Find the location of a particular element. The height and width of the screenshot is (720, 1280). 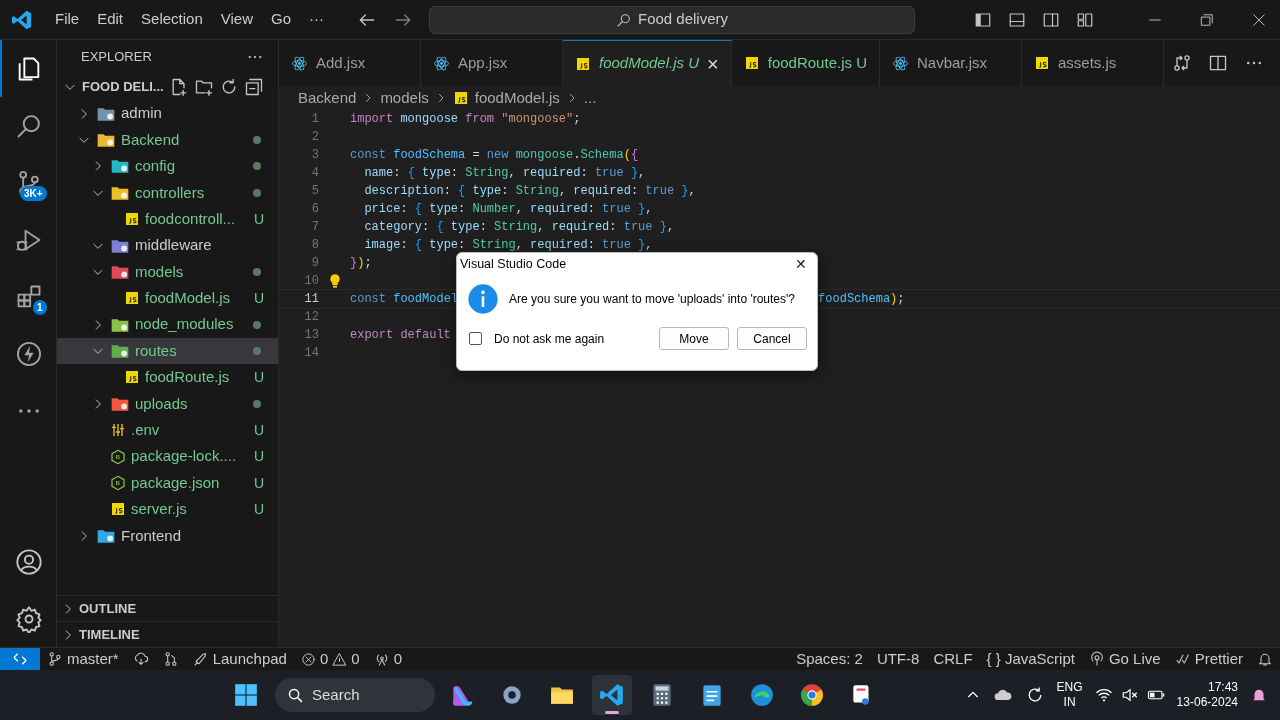

dialog-button: Cancel is located at coordinates (772, 338).